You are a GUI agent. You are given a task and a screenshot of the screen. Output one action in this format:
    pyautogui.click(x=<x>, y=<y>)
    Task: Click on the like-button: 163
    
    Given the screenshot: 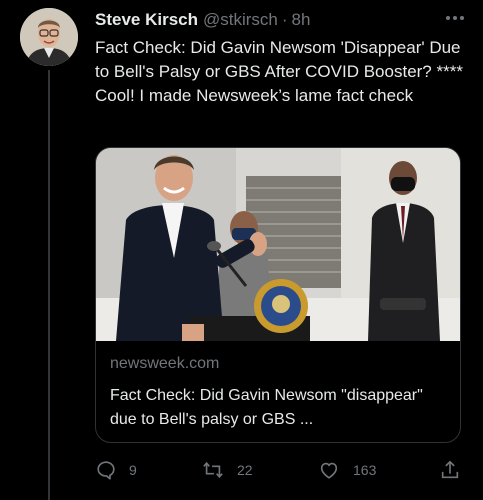 What is the action you would take?
    pyautogui.click(x=346, y=470)
    